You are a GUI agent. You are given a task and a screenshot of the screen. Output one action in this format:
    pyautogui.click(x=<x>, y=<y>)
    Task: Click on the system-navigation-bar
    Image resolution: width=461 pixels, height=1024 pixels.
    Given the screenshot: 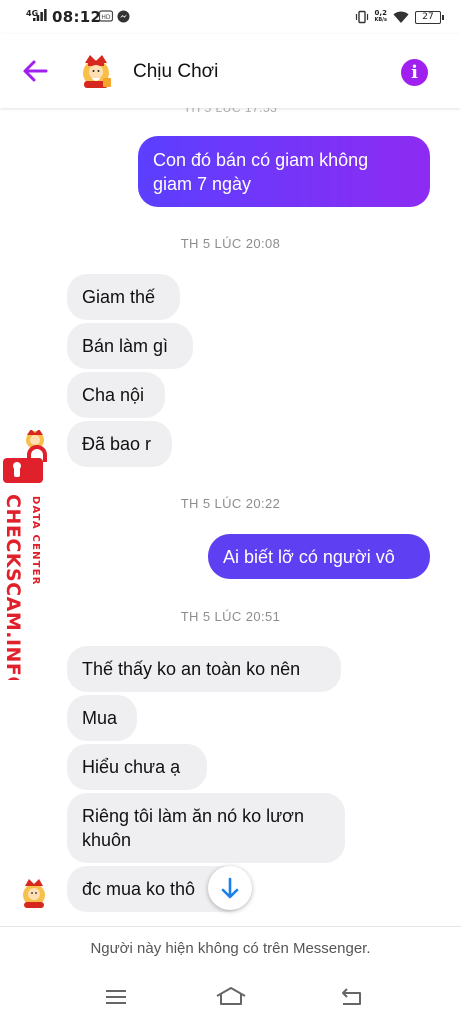 What is the action you would take?
    pyautogui.click(x=230, y=997)
    